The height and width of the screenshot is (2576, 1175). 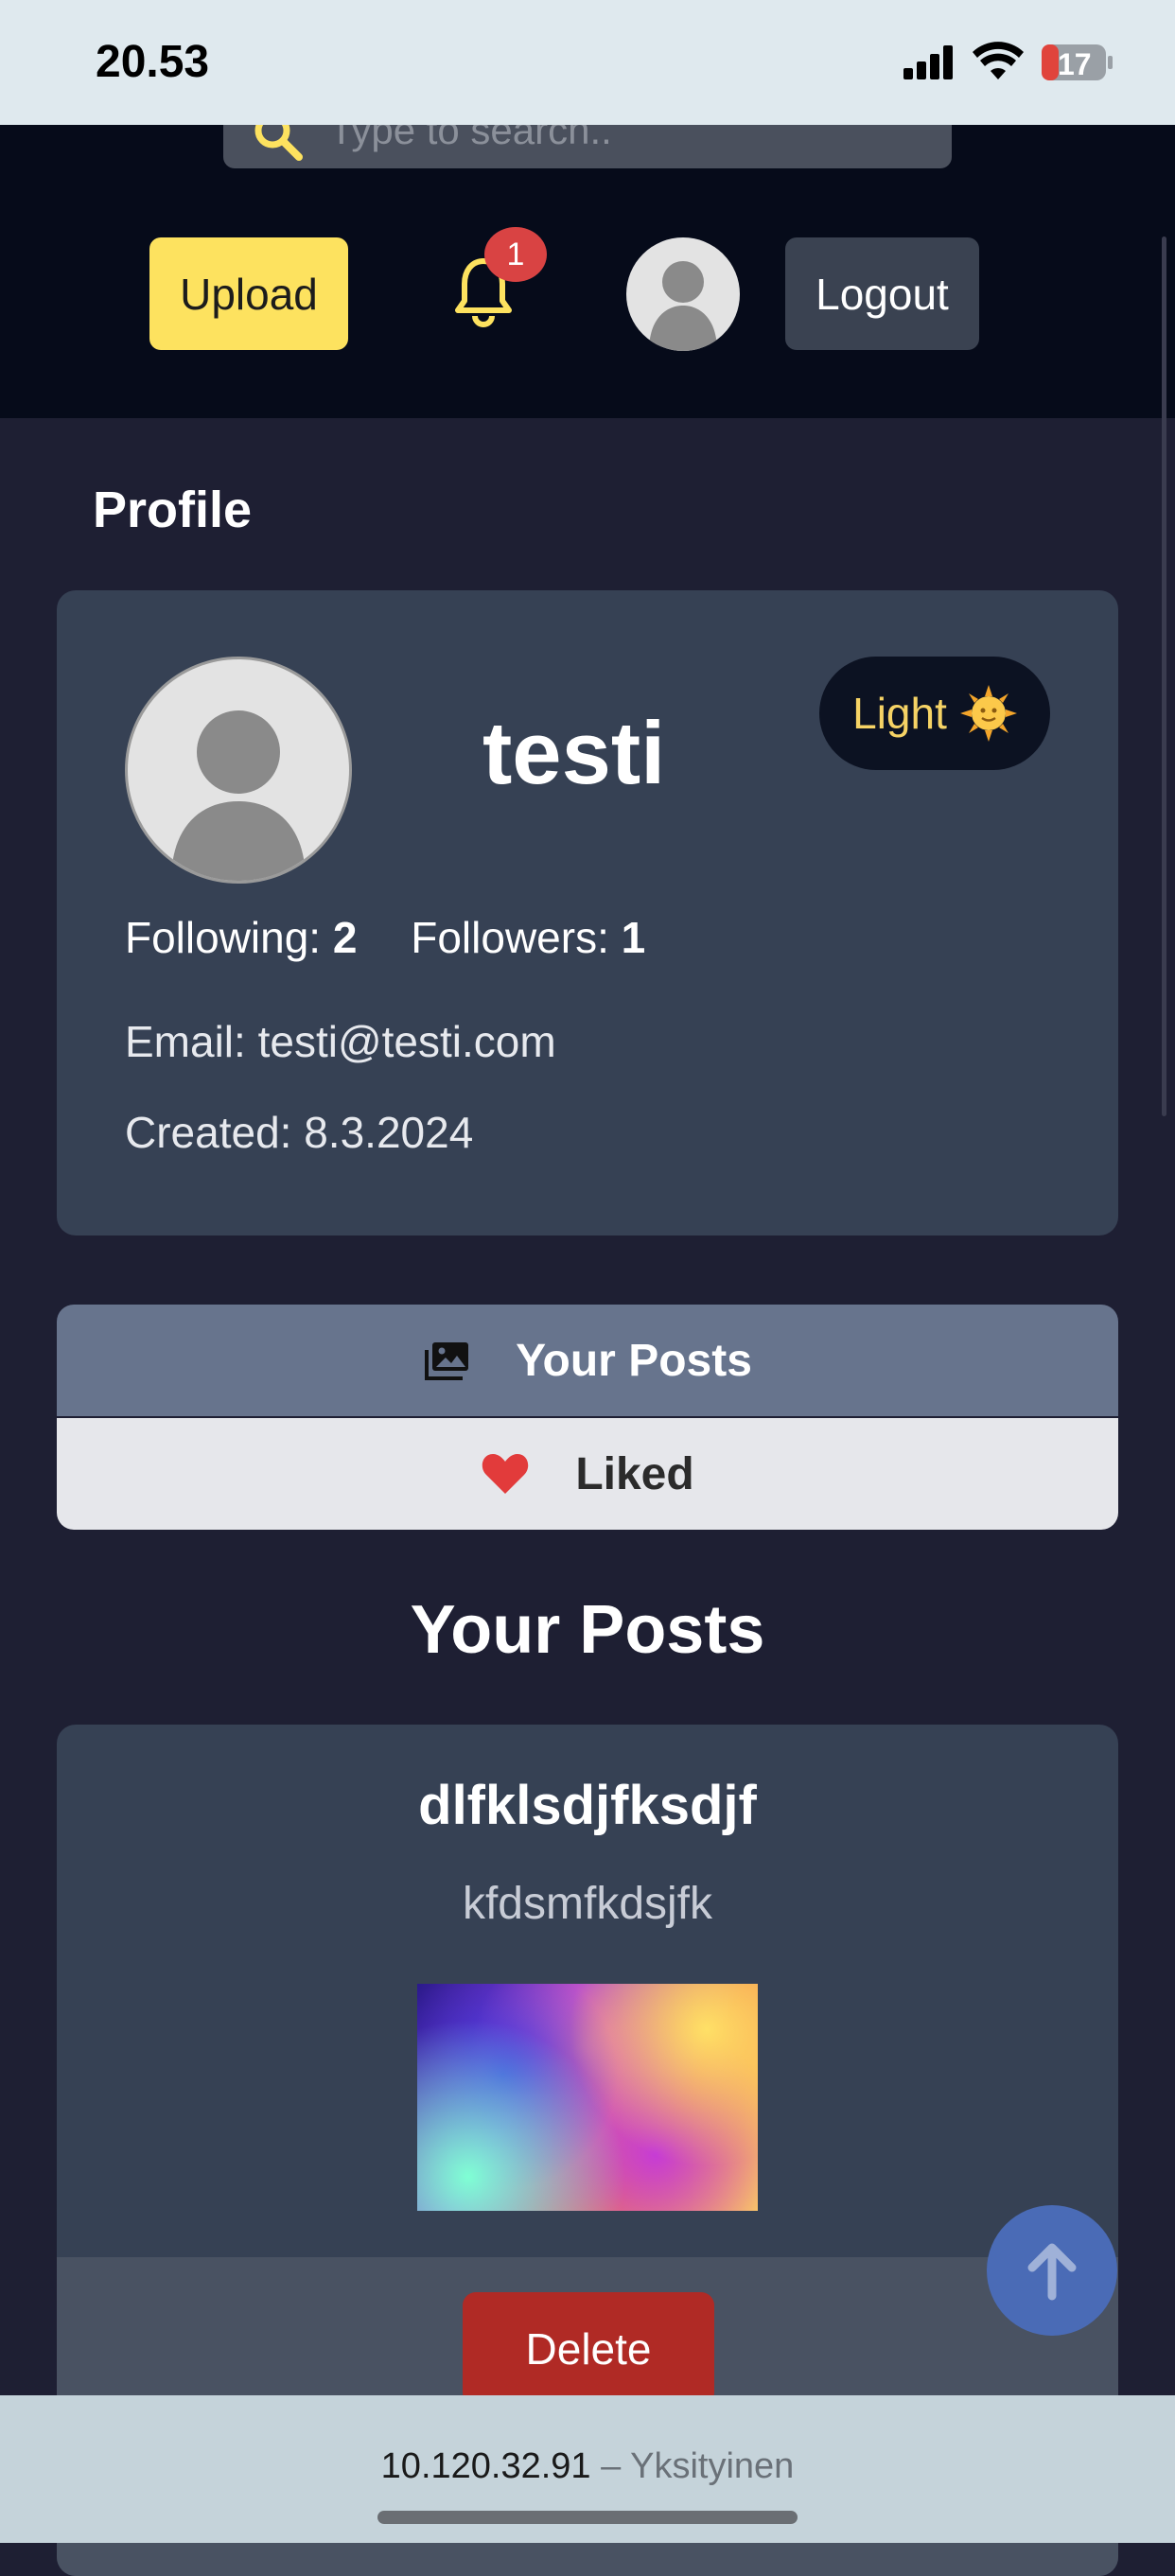 I want to click on browser-bar: 10.120.32.91 – Yksityinen, so click(x=587, y=2469).